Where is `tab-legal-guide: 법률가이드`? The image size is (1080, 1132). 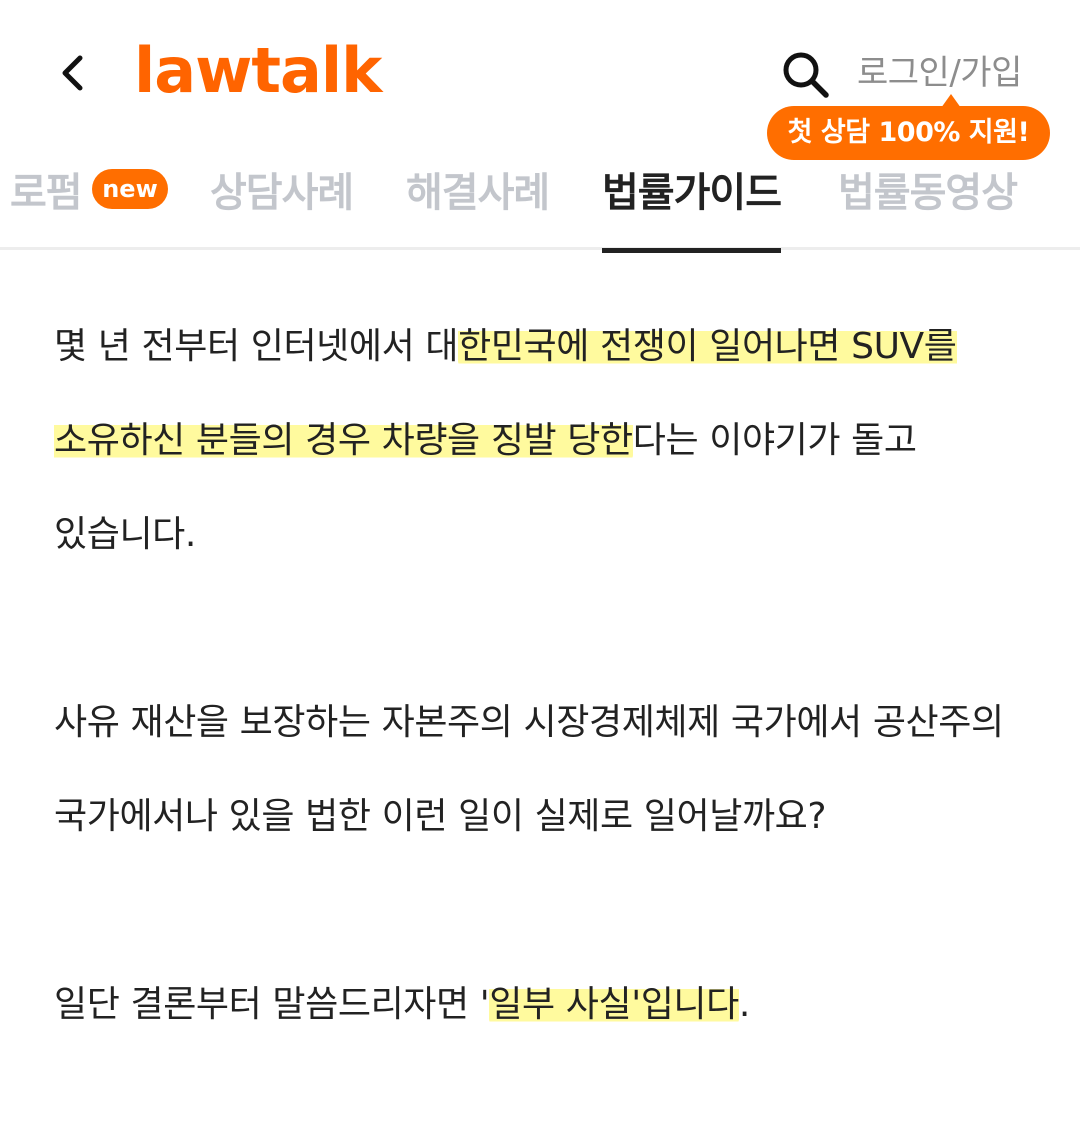 tab-legal-guide: 법률가이드 is located at coordinates (692, 207).